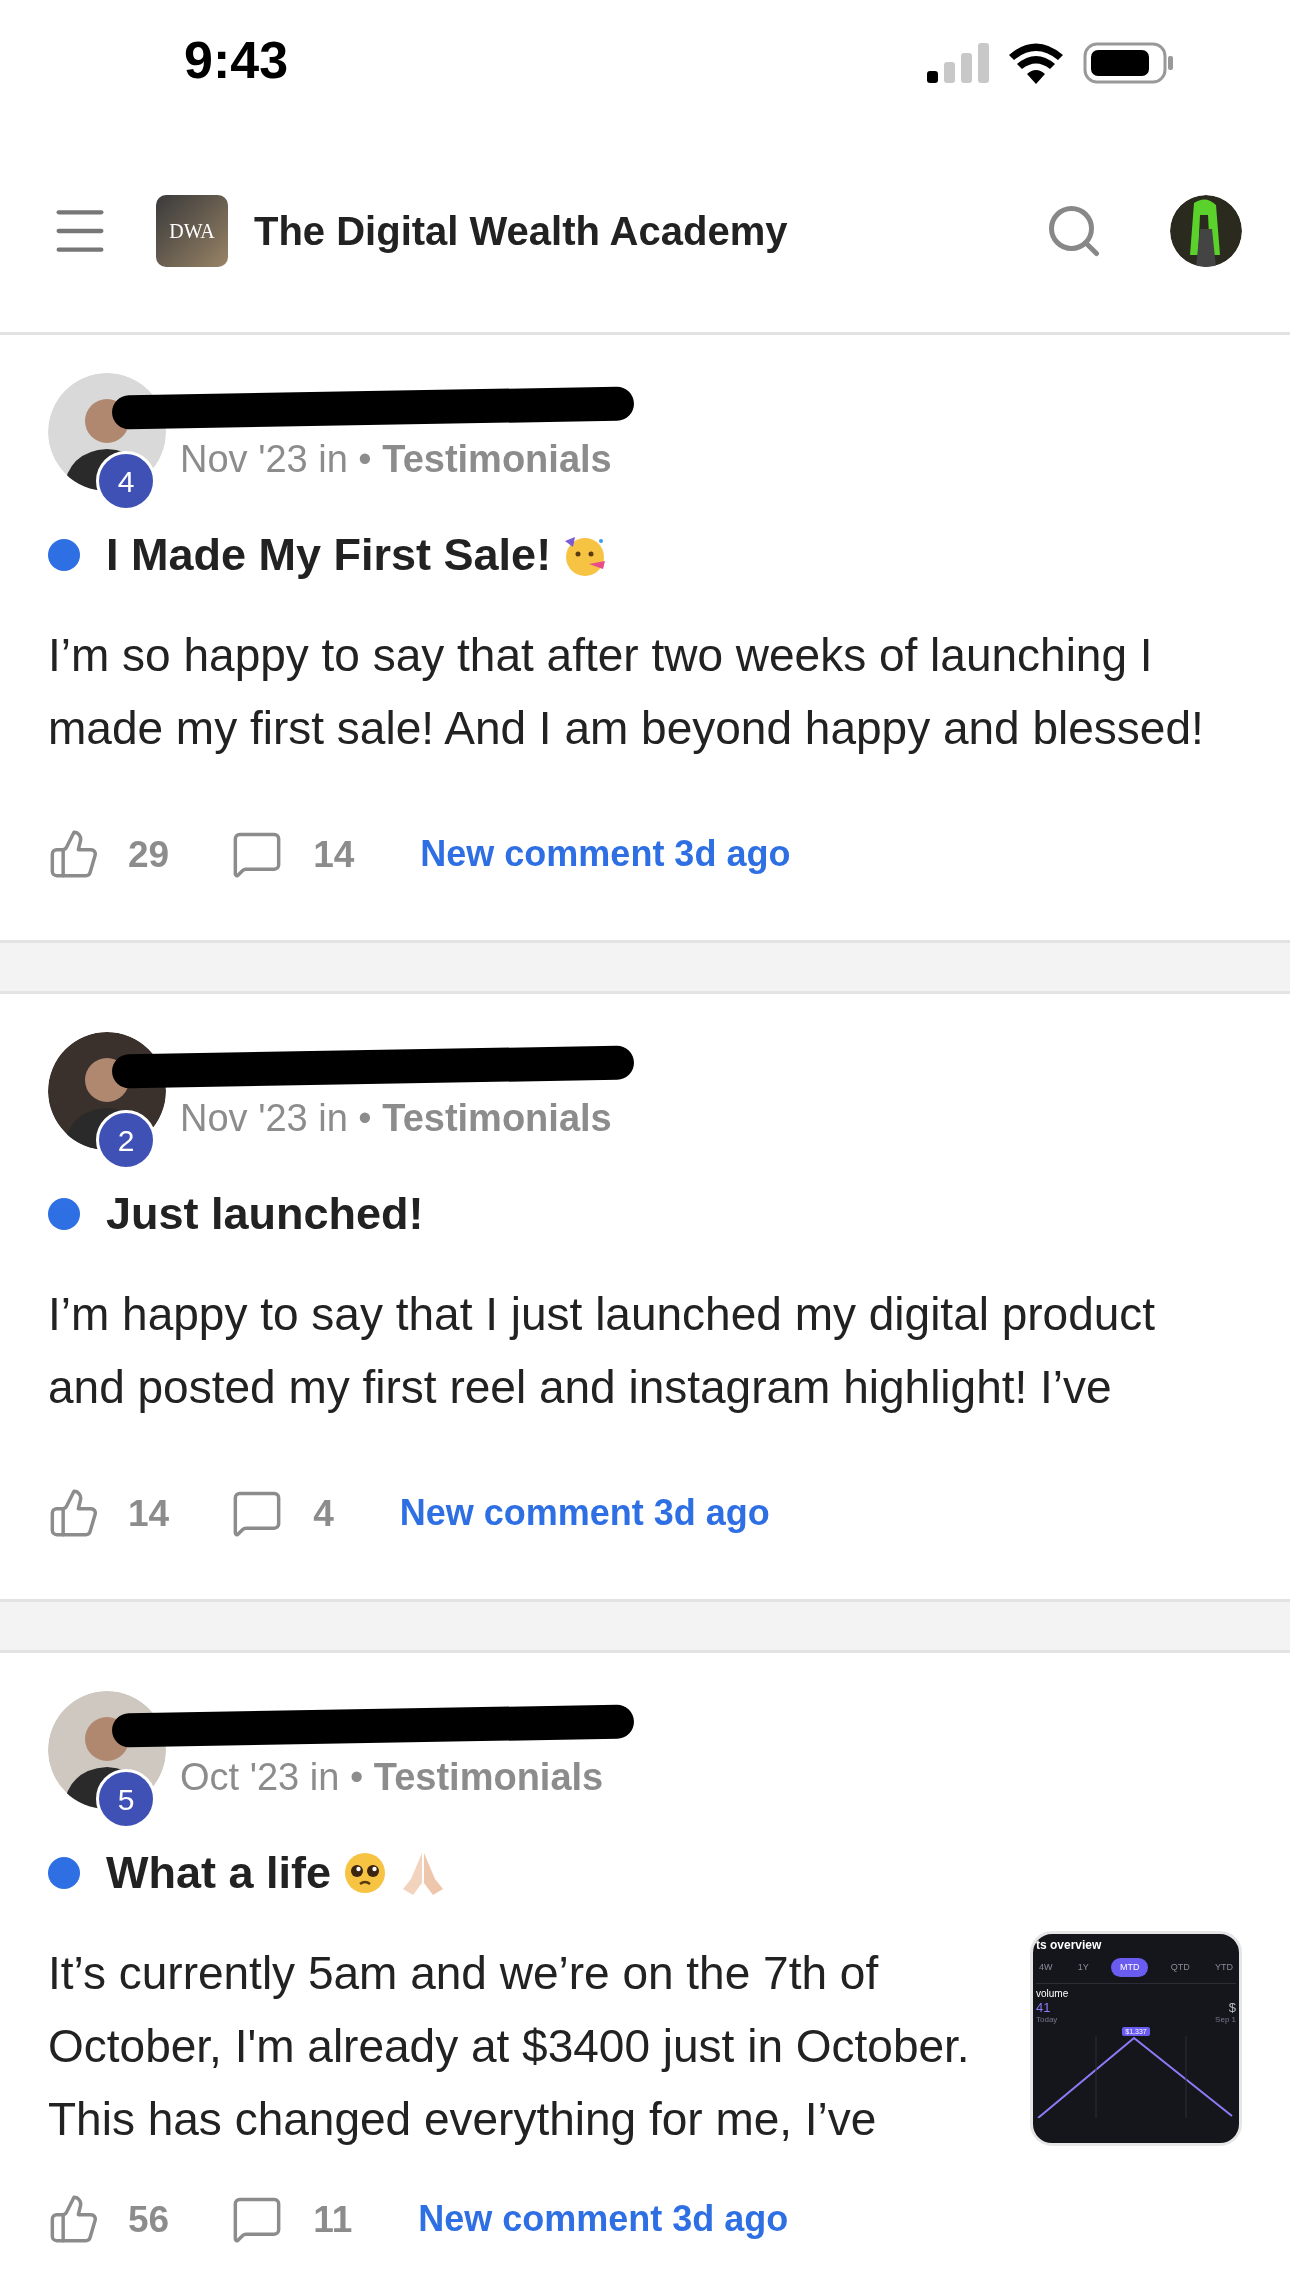 The height and width of the screenshot is (2293, 1290). I want to click on range-tab: 1Y, so click(1083, 1967).